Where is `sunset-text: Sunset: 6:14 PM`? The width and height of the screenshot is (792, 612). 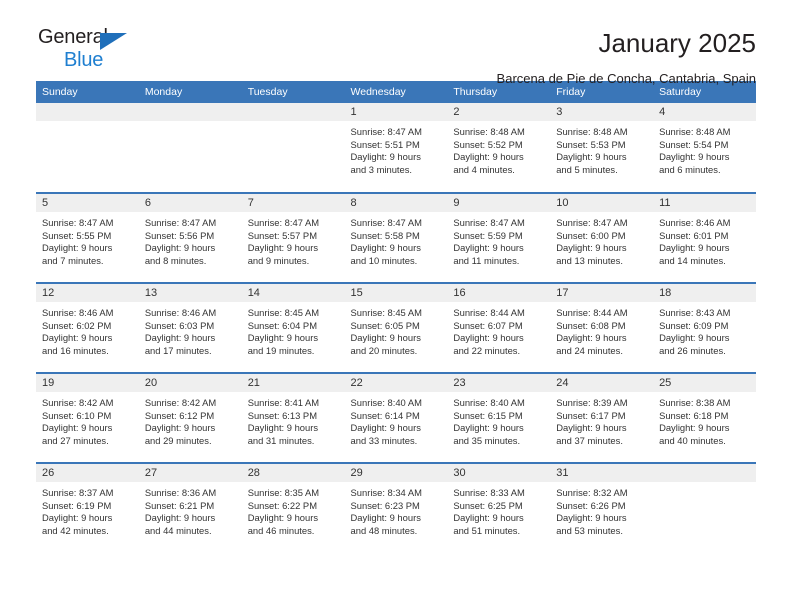 sunset-text: Sunset: 6:14 PM is located at coordinates (385, 415).